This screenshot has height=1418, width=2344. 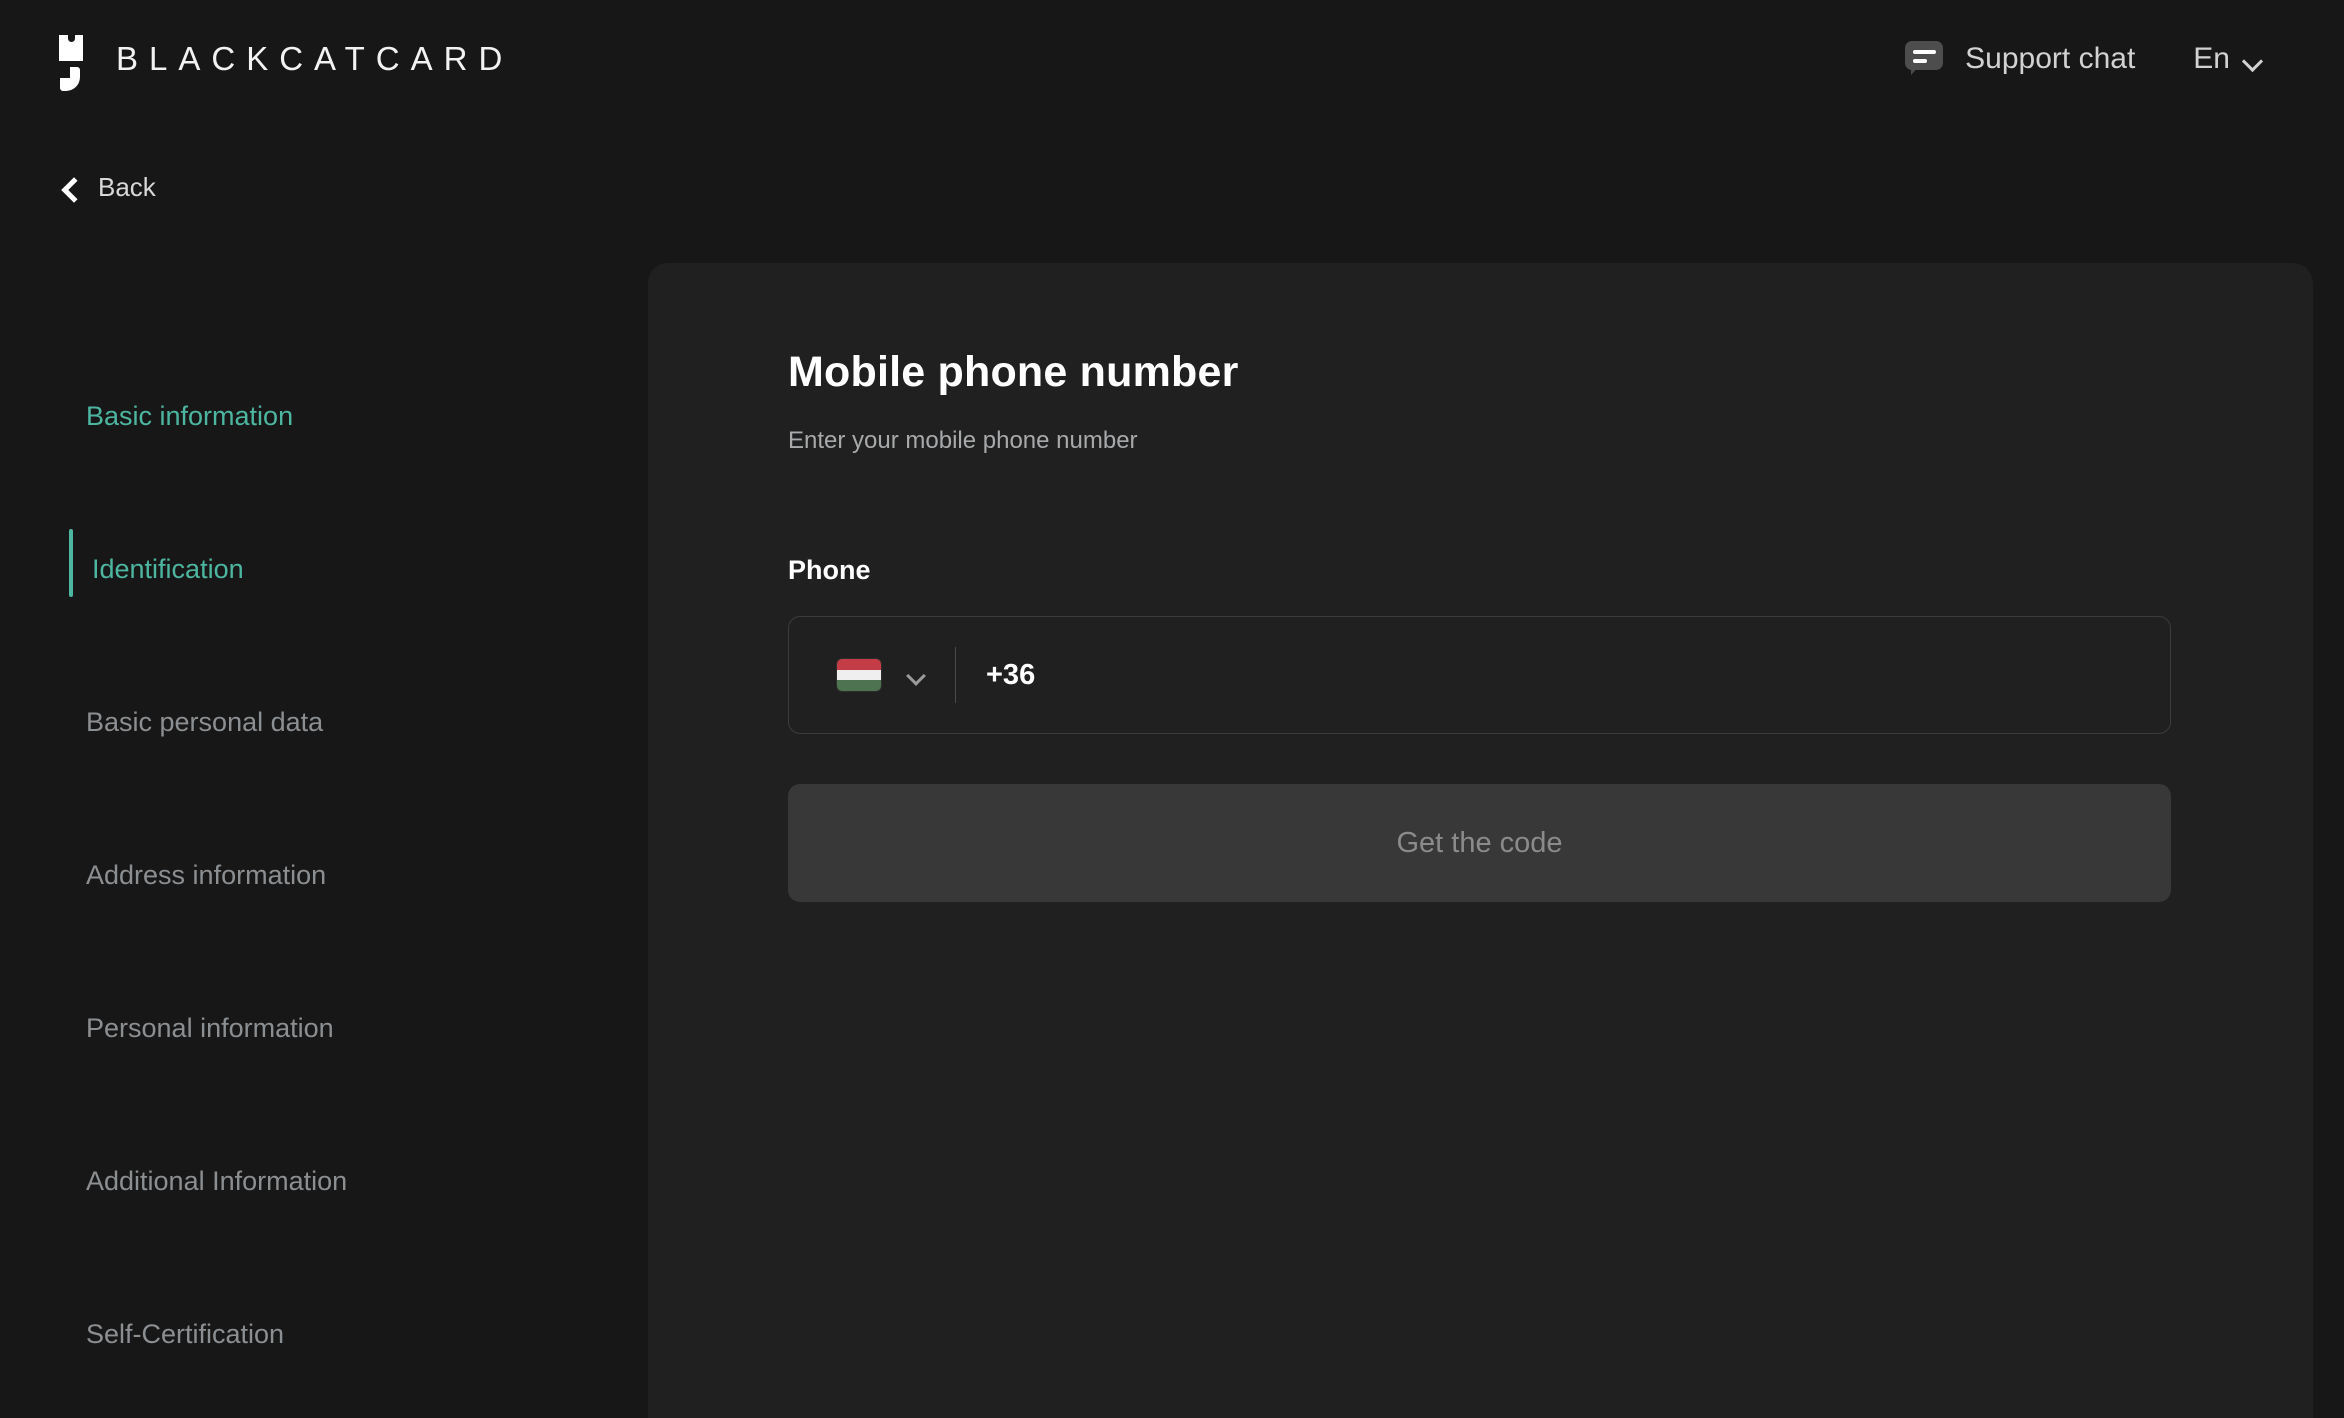 I want to click on sidebar-item-label: Basic personal data, so click(x=205, y=722).